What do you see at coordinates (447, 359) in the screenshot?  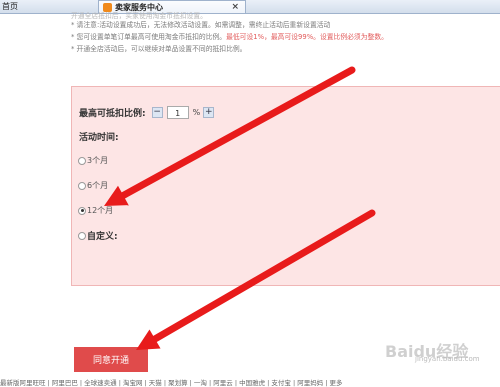 I see `watermark-url: jingyan.baidu.com` at bounding box center [447, 359].